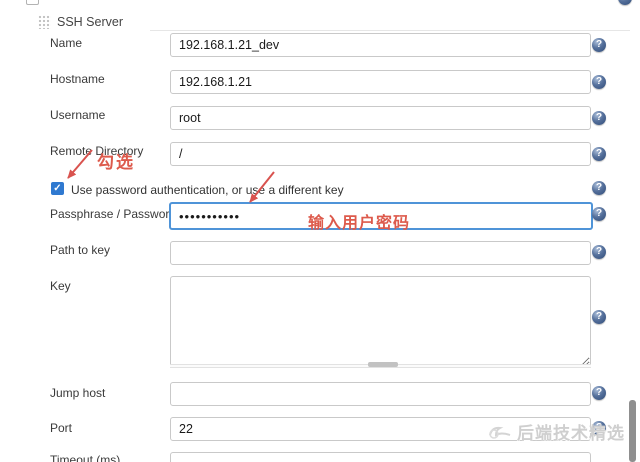 This screenshot has height=462, width=640. What do you see at coordinates (500, 432) in the screenshot?
I see `watermark-logo-icon` at bounding box center [500, 432].